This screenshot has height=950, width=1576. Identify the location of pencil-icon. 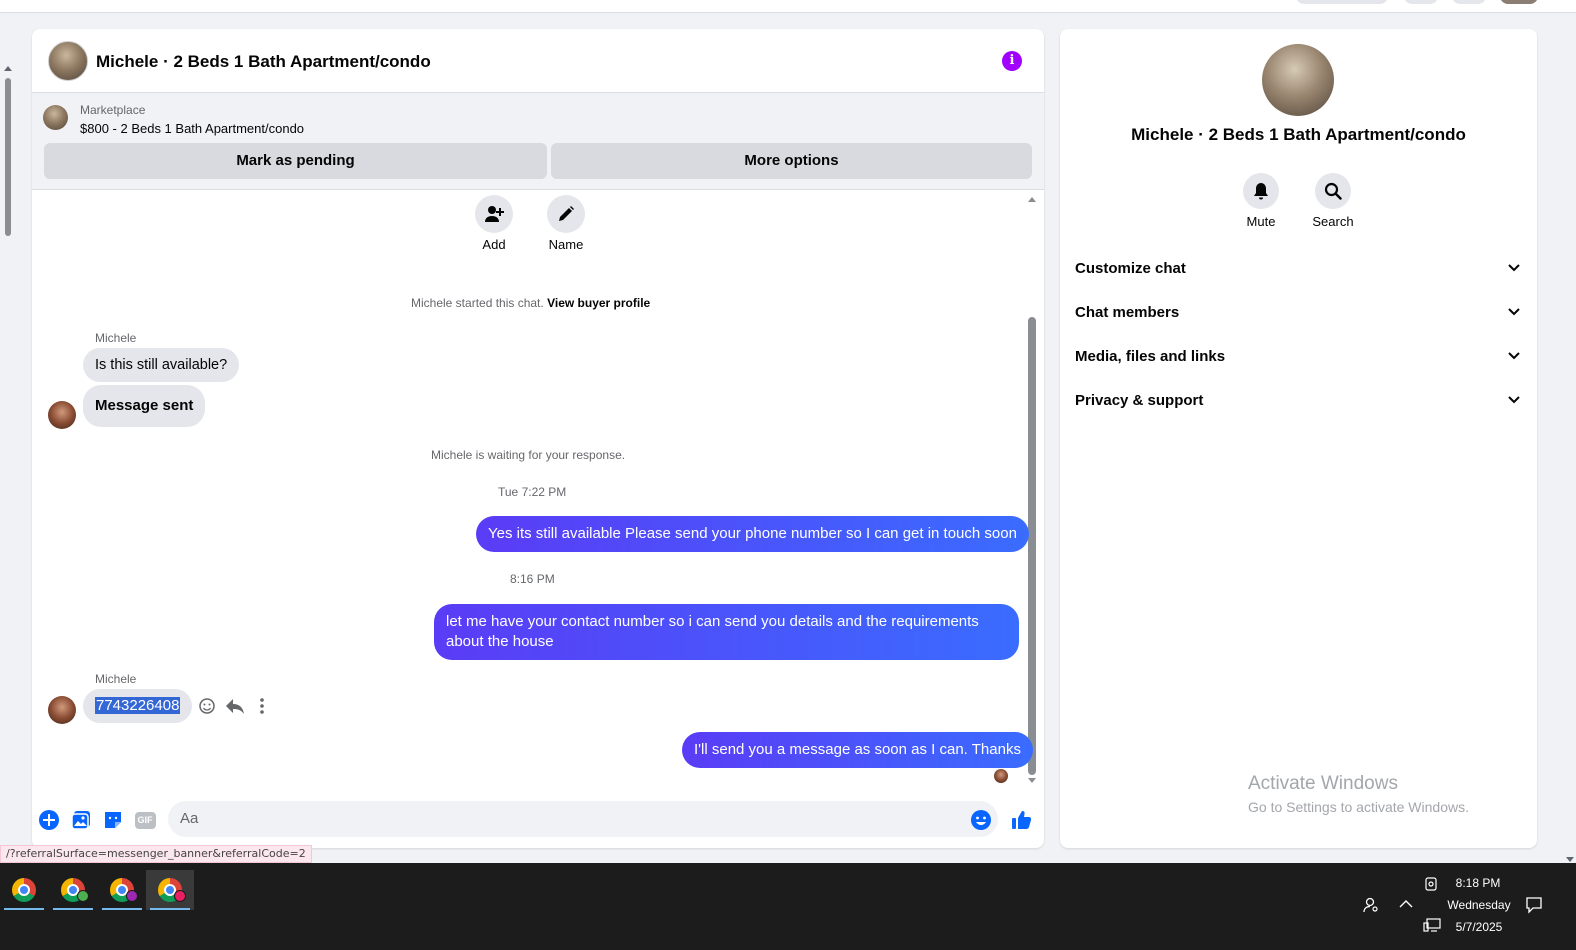
(566, 213).